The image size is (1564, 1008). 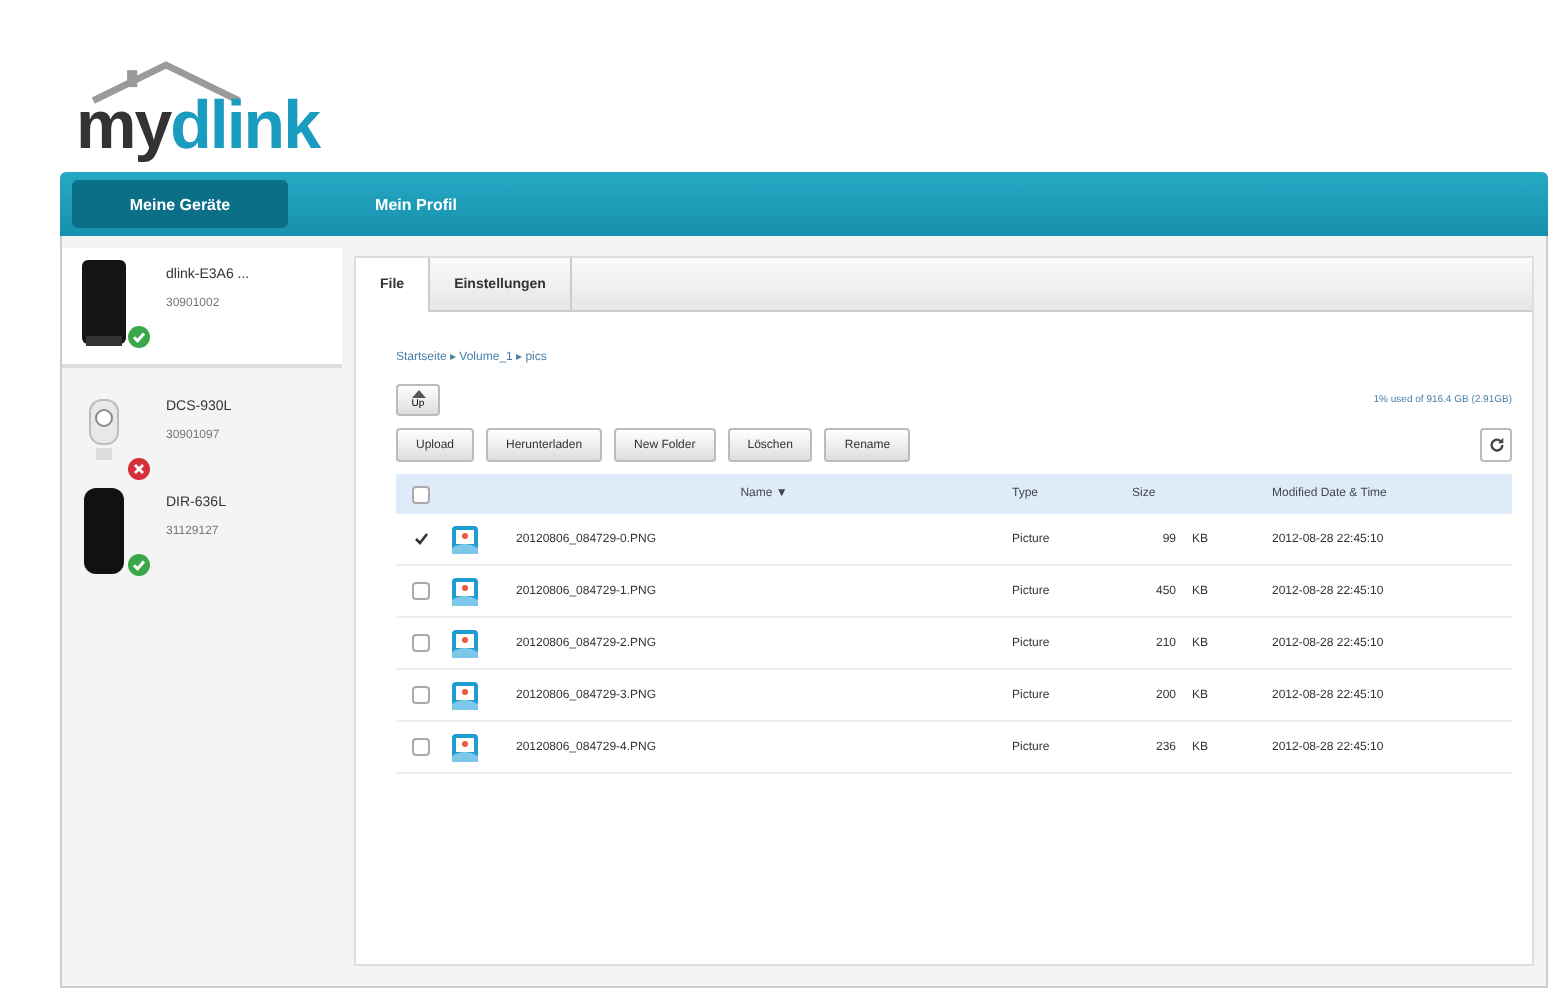 I want to click on refresh-button, so click(x=1496, y=445).